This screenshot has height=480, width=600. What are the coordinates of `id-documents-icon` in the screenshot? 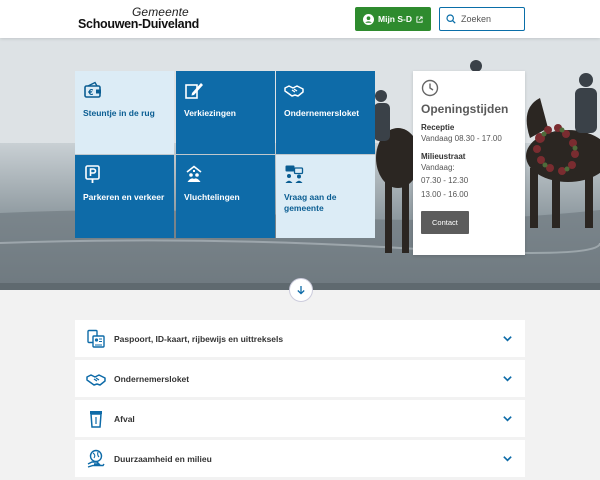 It's located at (96, 338).